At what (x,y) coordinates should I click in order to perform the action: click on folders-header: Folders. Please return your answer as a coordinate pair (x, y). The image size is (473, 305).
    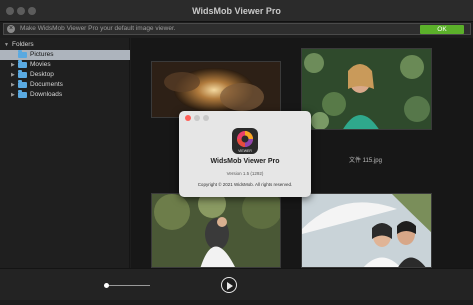
    Looking at the image, I should click on (23, 44).